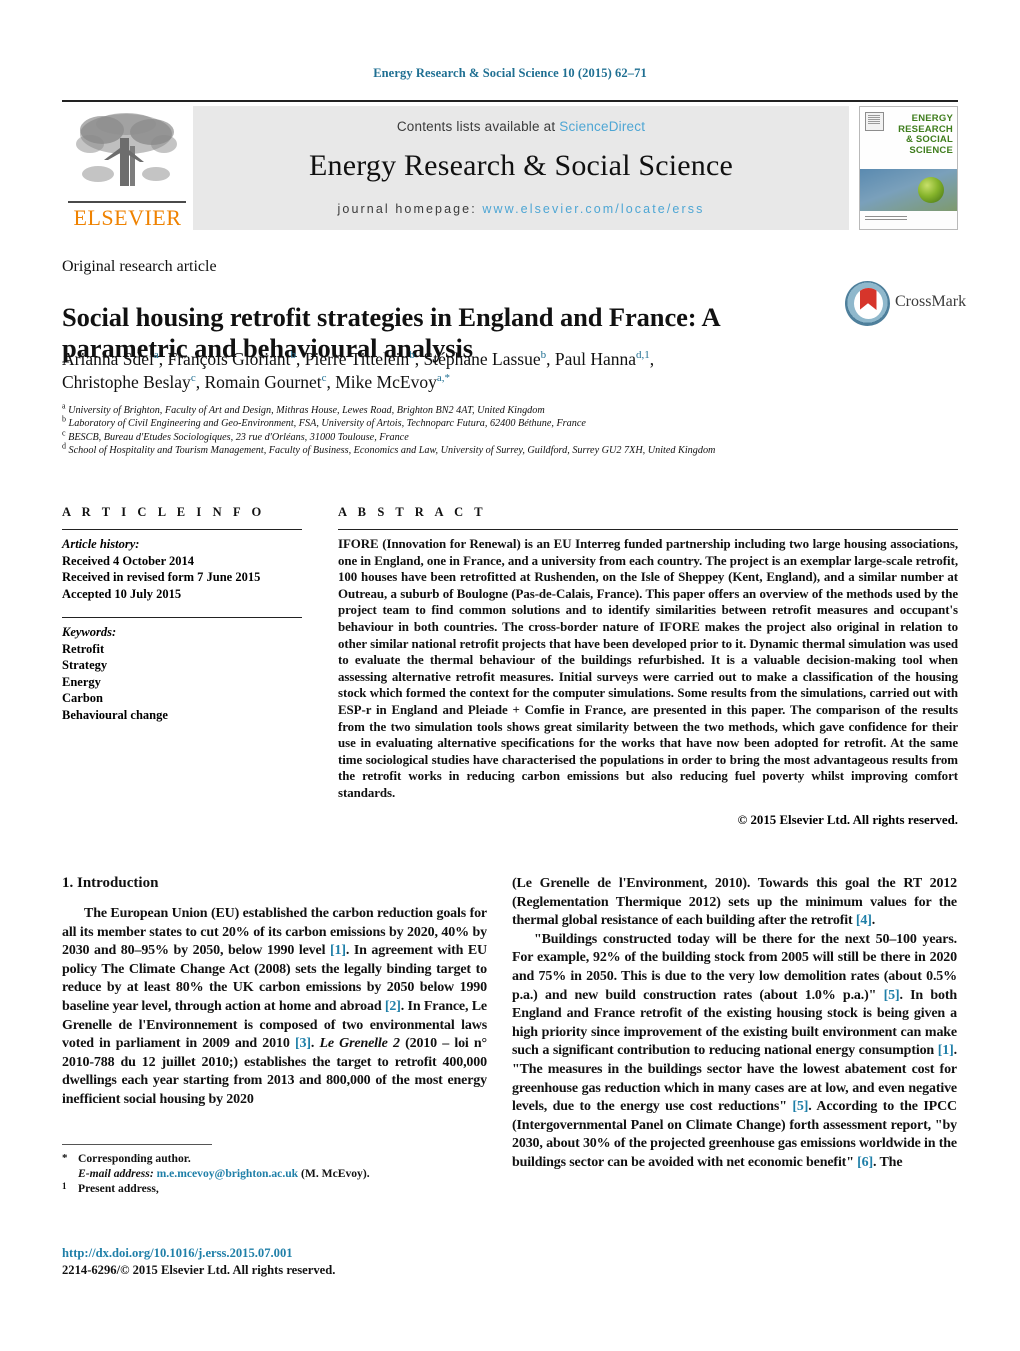  Describe the element at coordinates (164, 512) in the screenshot. I see `article-info-heading: A R T I C L E I N F O` at that location.